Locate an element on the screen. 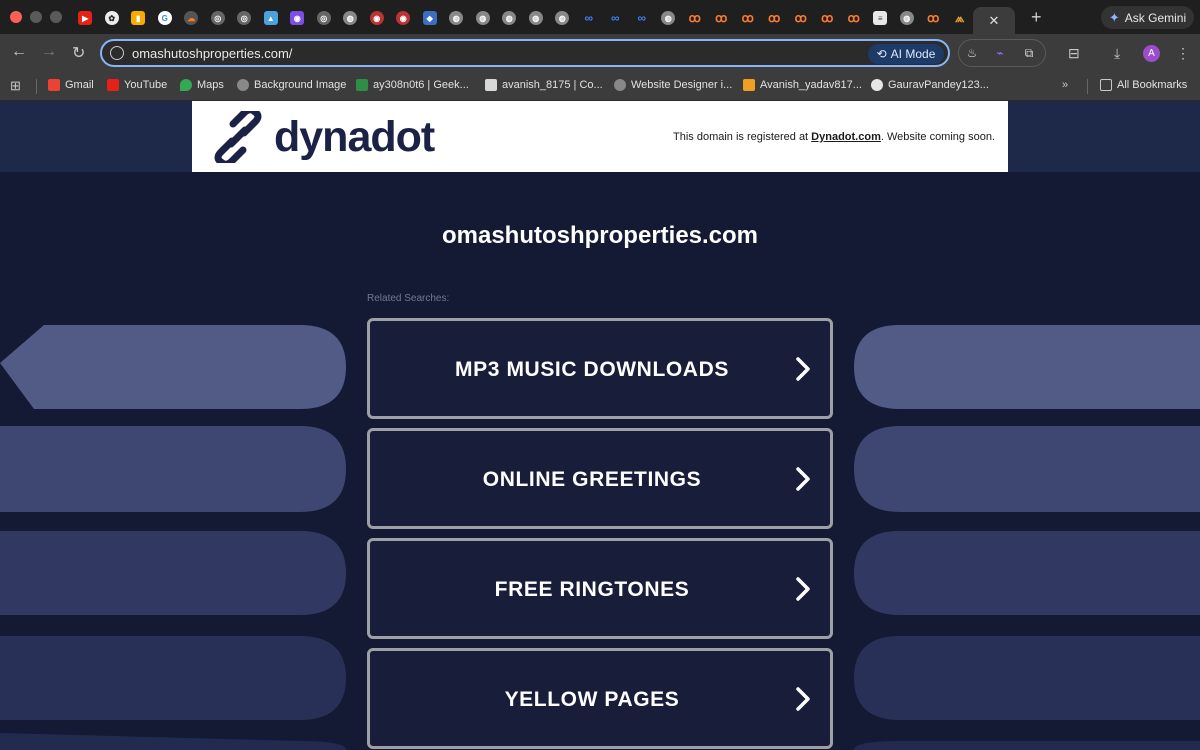 The height and width of the screenshot is (750, 1200). analytics-icon: ▮ is located at coordinates (138, 18).